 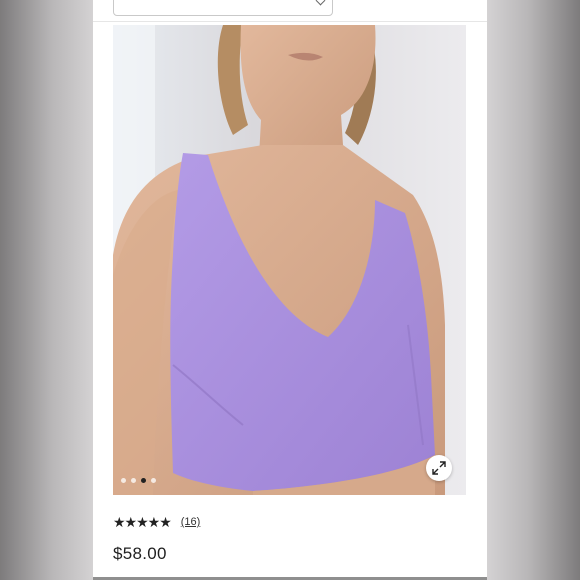 What do you see at coordinates (290, 21) in the screenshot?
I see `divider` at bounding box center [290, 21].